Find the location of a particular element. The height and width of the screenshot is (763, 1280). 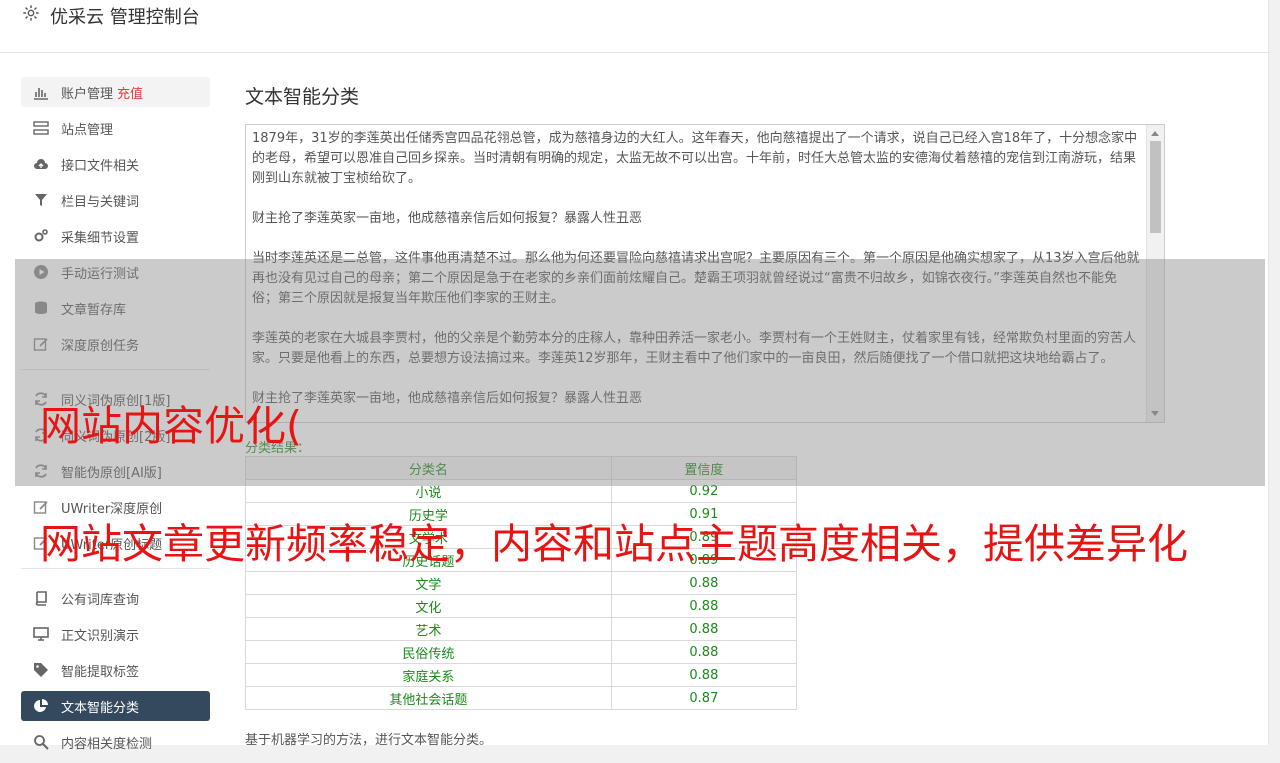

sidebar-divider is located at coordinates (115, 568).